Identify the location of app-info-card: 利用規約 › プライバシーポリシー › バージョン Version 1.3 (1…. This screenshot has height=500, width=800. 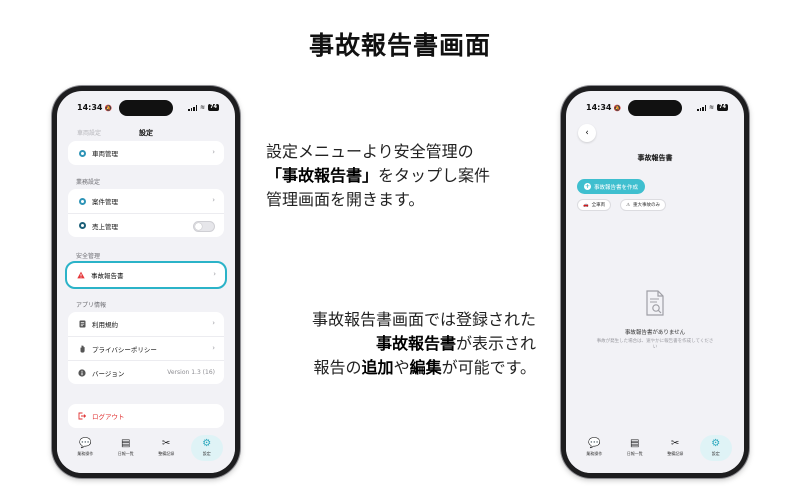
(146, 348).